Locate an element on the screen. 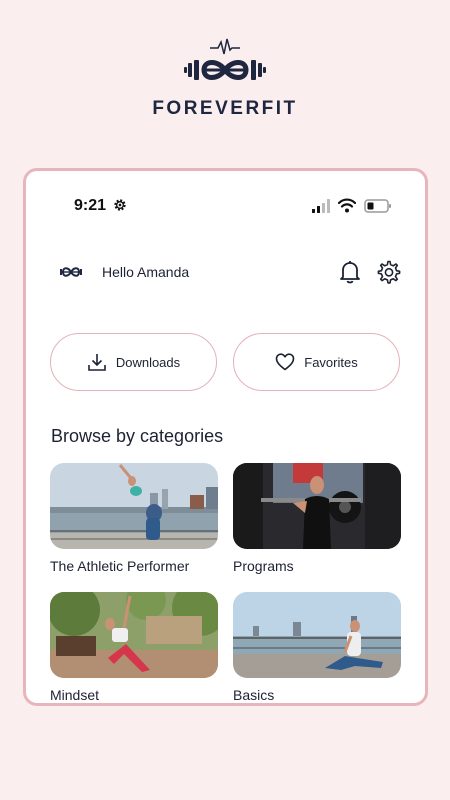 The width and height of the screenshot is (450, 800). athletic-performer-image is located at coordinates (134, 506).